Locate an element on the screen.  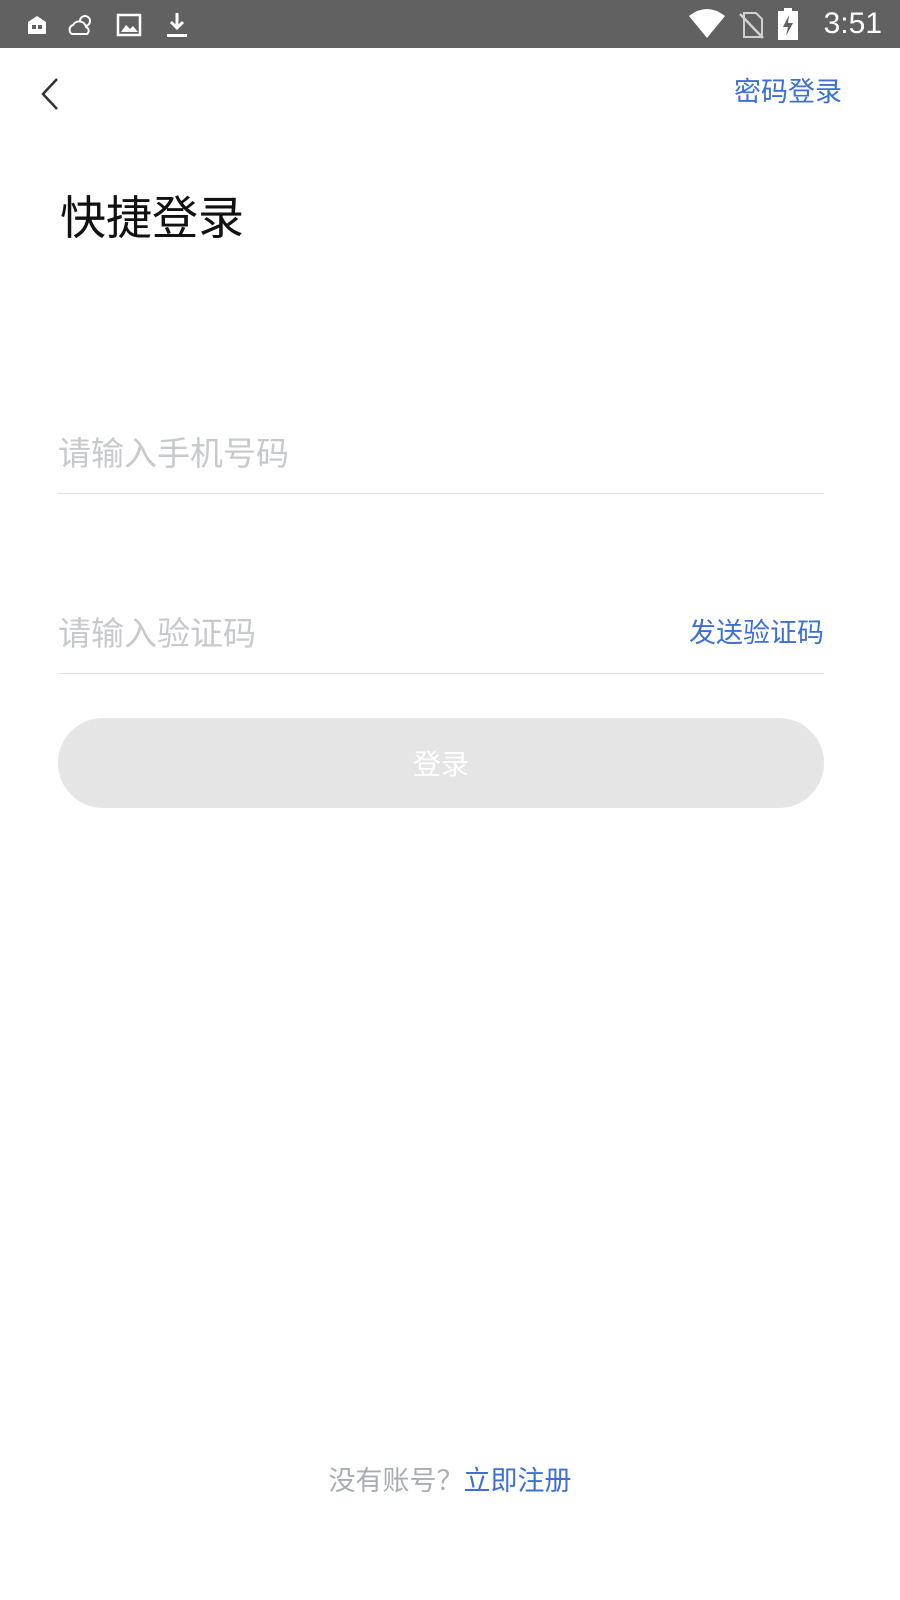
no-sim-icon is located at coordinates (751, 25).